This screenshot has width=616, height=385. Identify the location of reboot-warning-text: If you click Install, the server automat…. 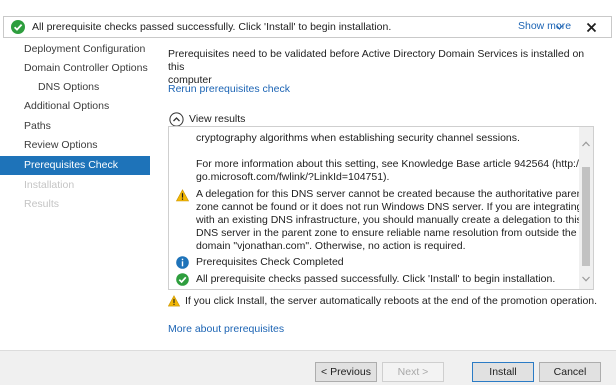
(391, 301).